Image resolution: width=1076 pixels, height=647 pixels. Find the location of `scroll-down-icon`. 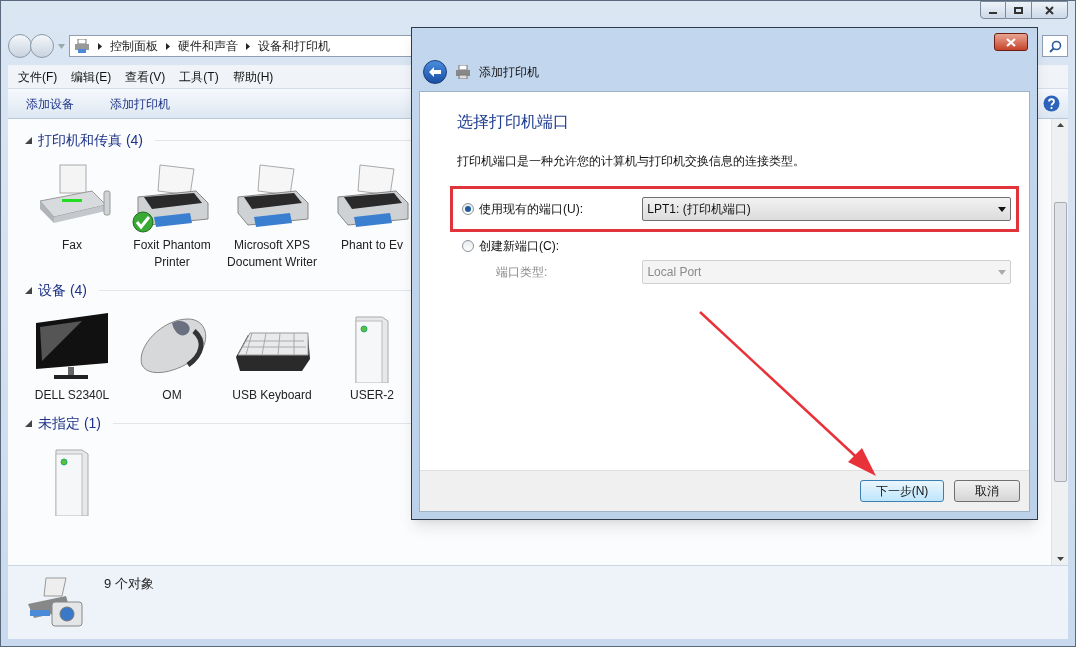

scroll-down-icon is located at coordinates (1060, 559).